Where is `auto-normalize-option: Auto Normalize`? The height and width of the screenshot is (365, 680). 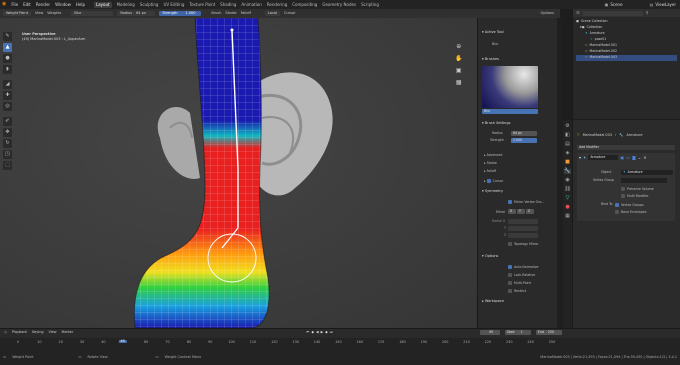 auto-normalize-option: Auto Normalize is located at coordinates (523, 267).